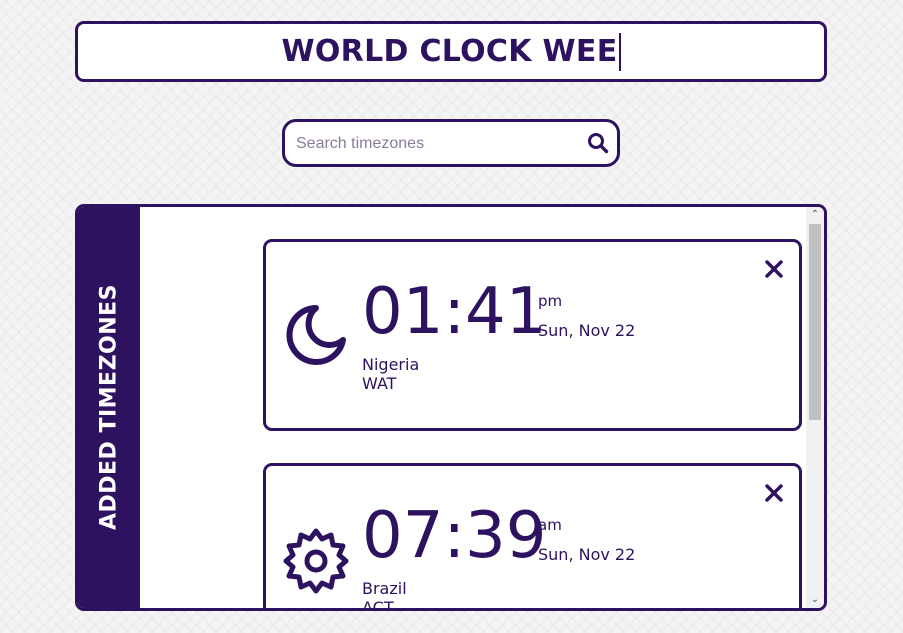 This screenshot has width=903, height=633. I want to click on app-title-box: WORLD CLOCK WEE, so click(451, 51).